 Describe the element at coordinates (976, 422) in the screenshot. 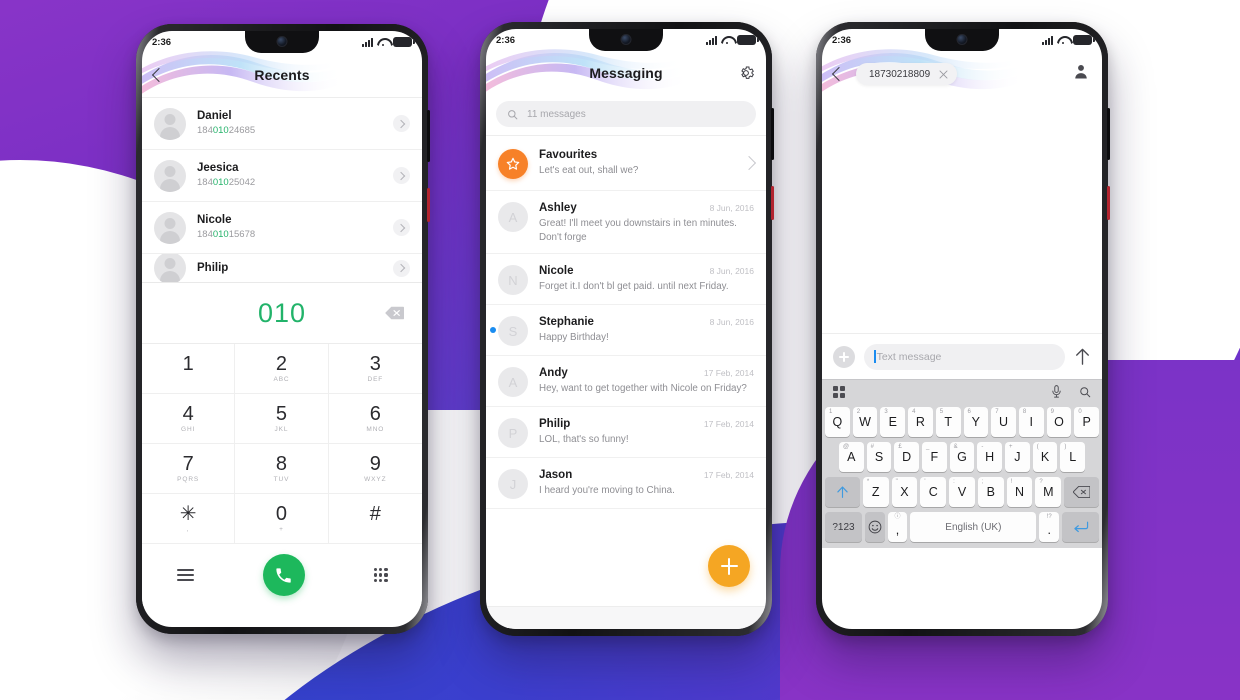

I see `key-y: 6Y` at that location.